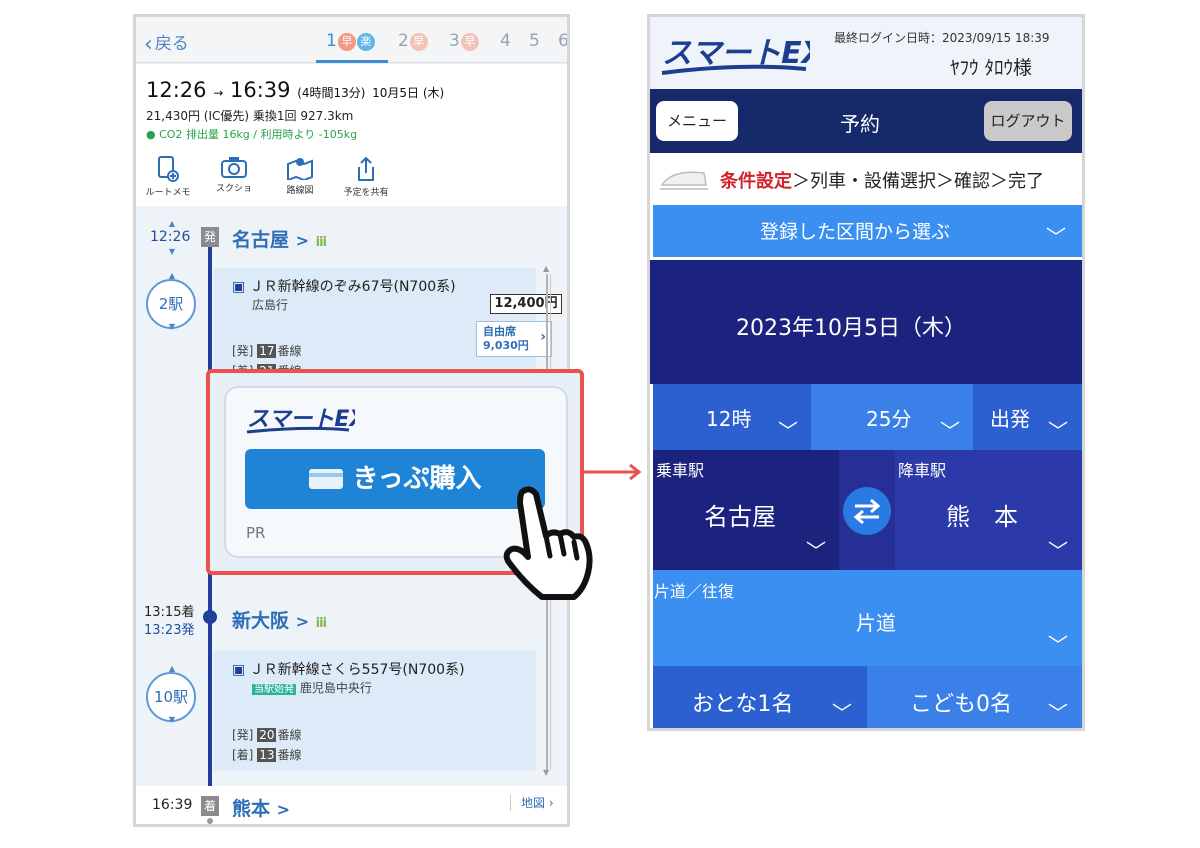 The height and width of the screenshot is (848, 1200). I want to click on route-map-button: 路線図, so click(300, 176).